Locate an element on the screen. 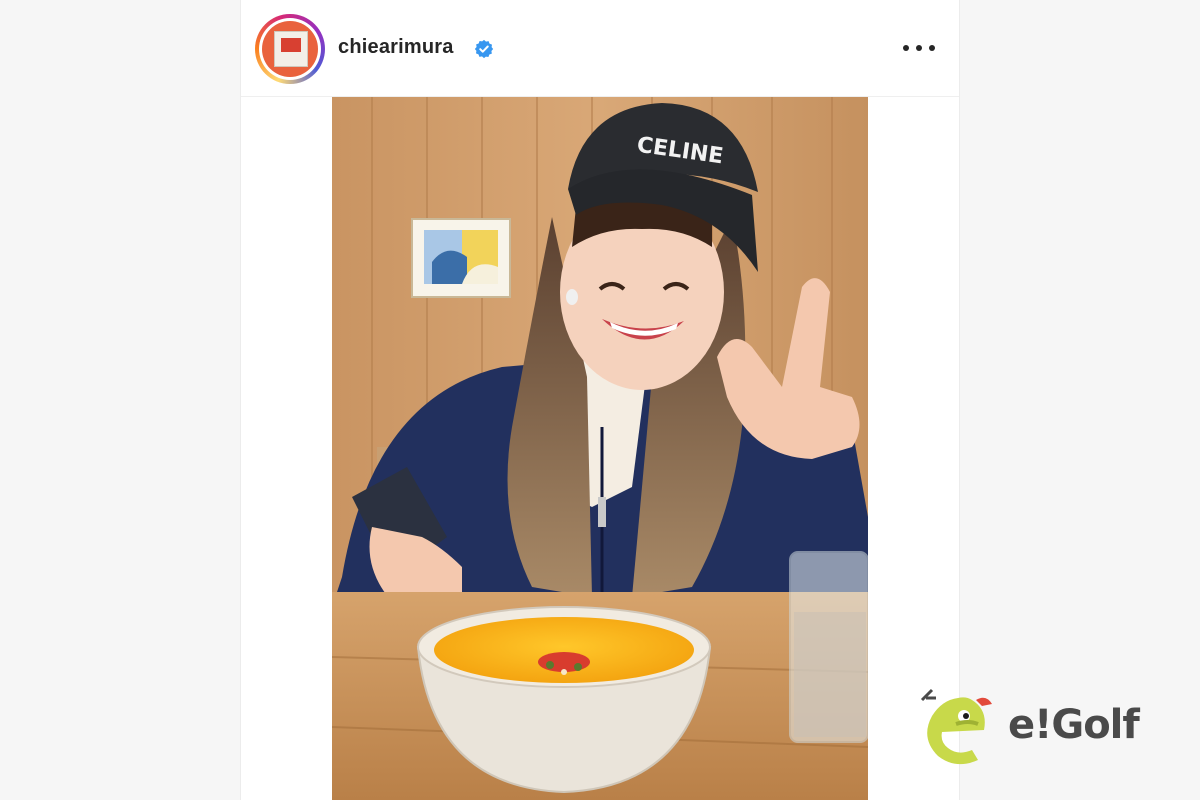  verified-badge-icon is located at coordinates (484, 49).